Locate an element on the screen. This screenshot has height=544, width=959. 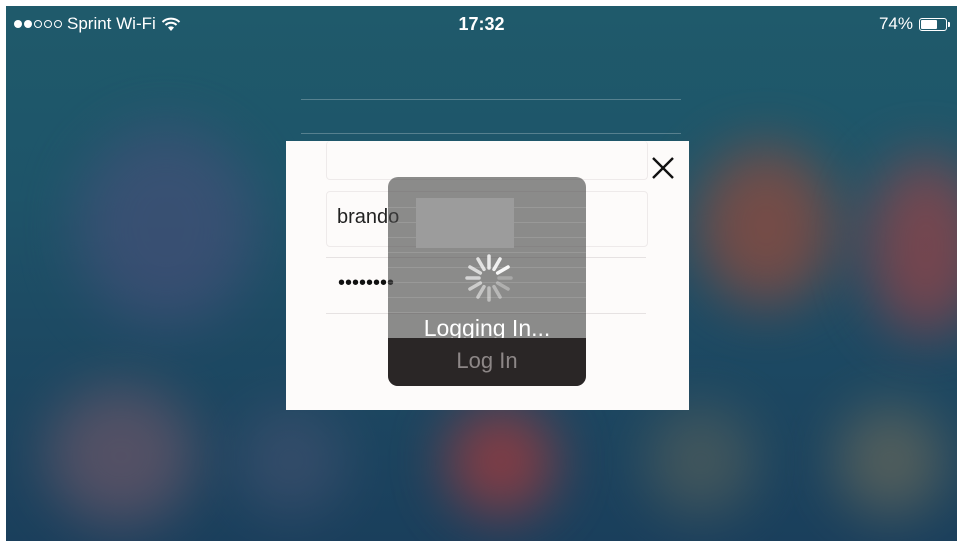
battery-nub is located at coordinates (949, 24).